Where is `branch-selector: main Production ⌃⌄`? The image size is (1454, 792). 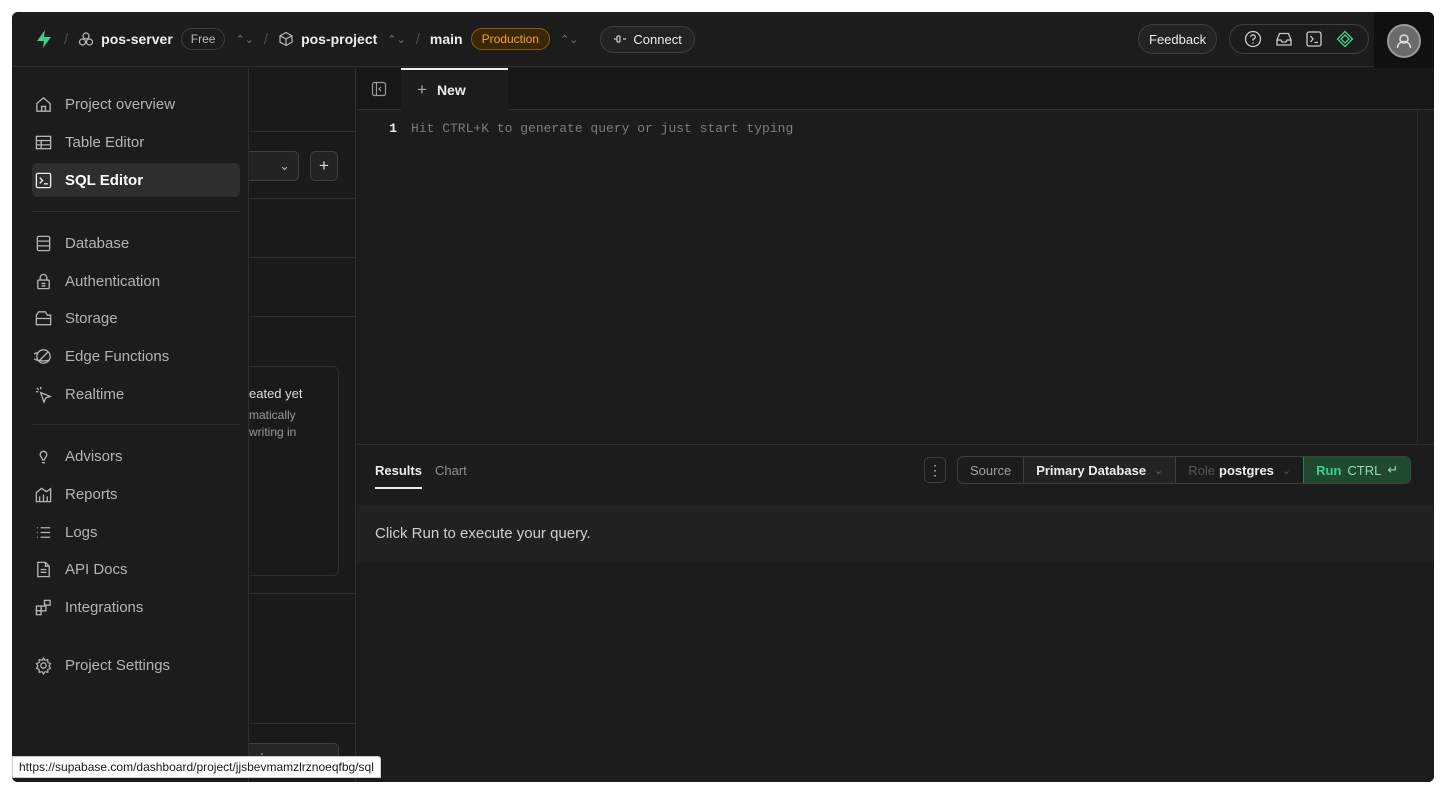
branch-selector: main Production ⌃⌄ is located at coordinates (504, 39).